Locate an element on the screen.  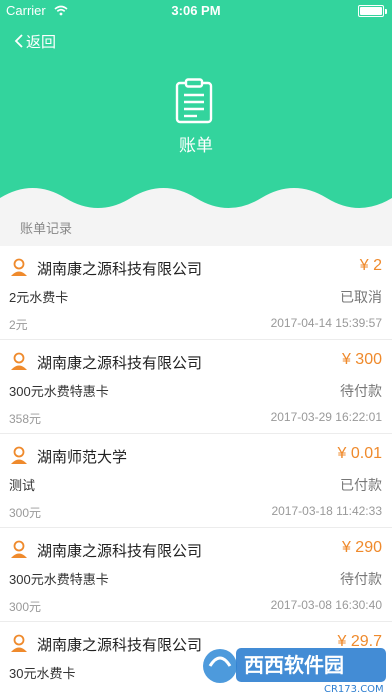
bill-amount: ¥ 290 is located at coordinates (361, 547).